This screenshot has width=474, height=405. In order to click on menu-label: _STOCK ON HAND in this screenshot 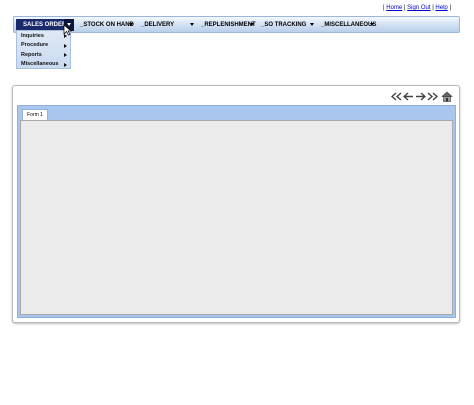, I will do `click(107, 25)`.